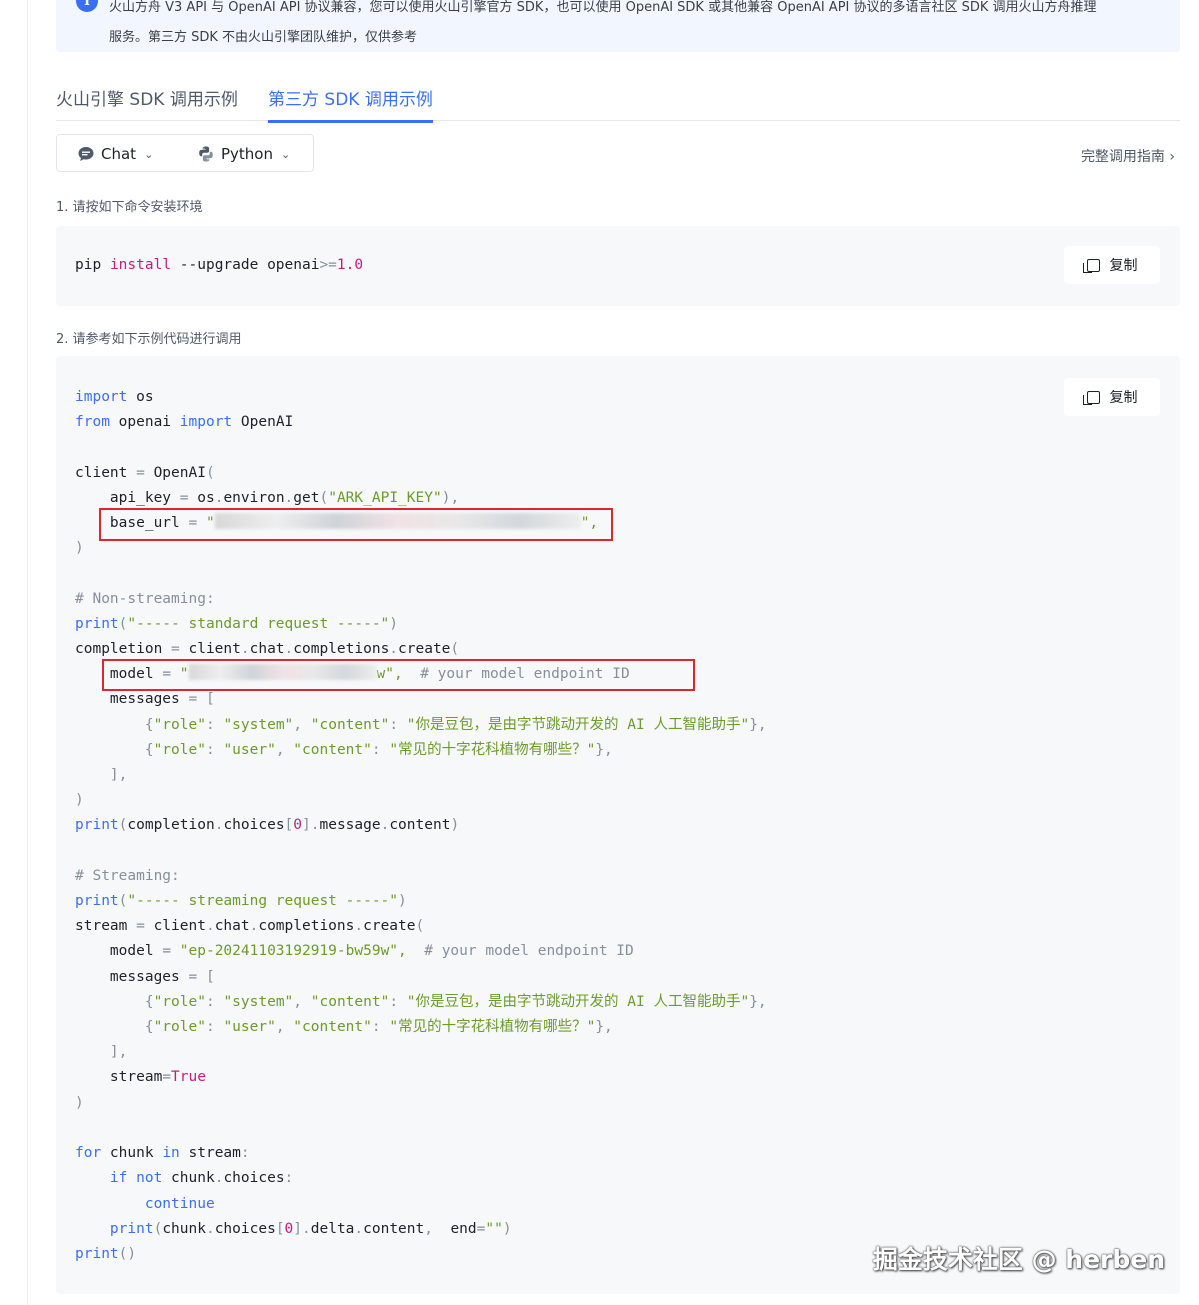 The width and height of the screenshot is (1199, 1305). Describe the element at coordinates (147, 102) in the screenshot. I see `tab-volcengine-sdk: 火山引擎 SDK 调用示例` at that location.